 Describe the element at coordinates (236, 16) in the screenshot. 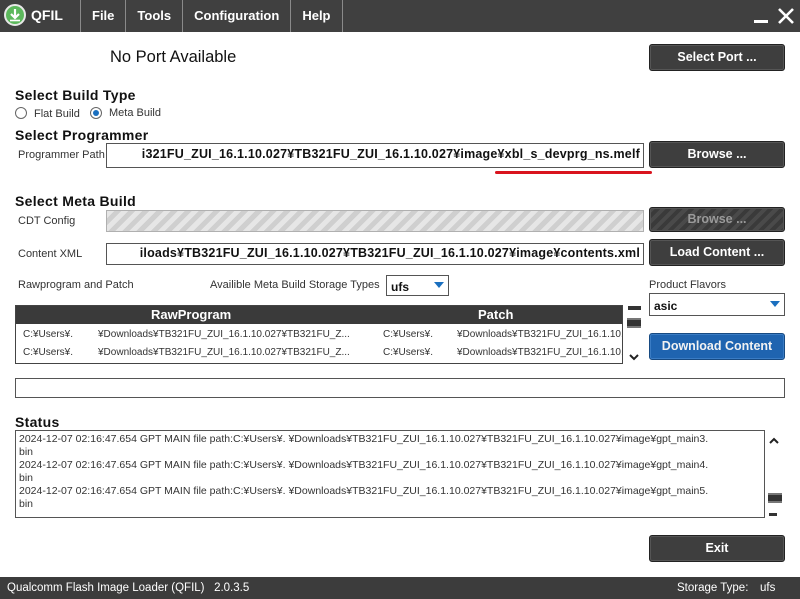

I see `menu-configuration: Configuration` at that location.